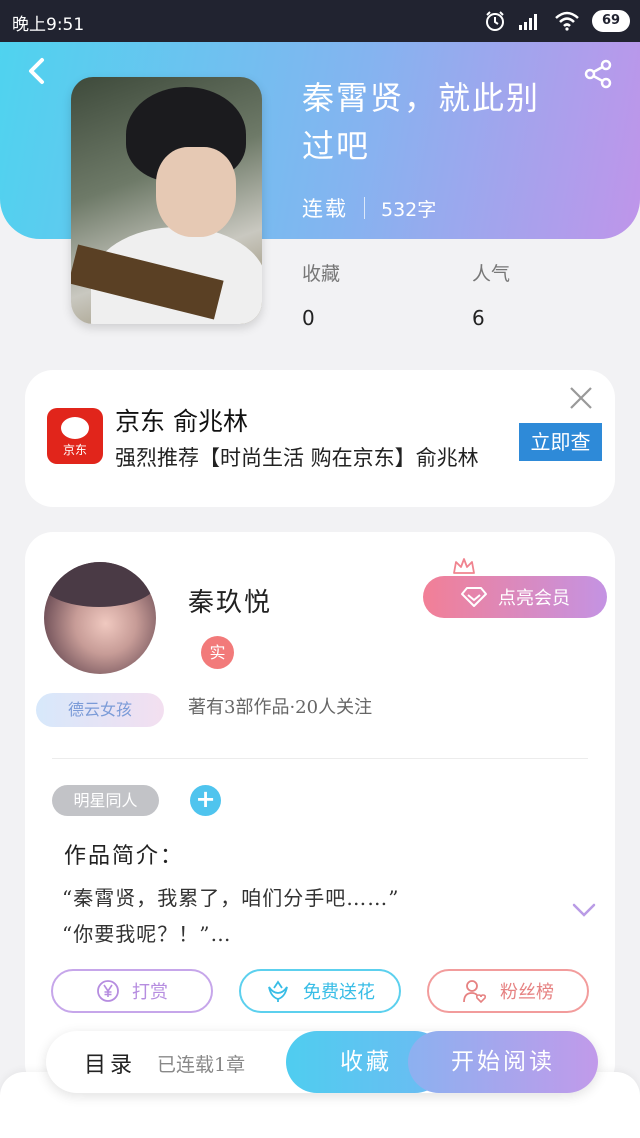 Image resolution: width=640 pixels, height=1138 pixels. What do you see at coordinates (230, 600) in the screenshot?
I see `author-name: 秦玖悦` at bounding box center [230, 600].